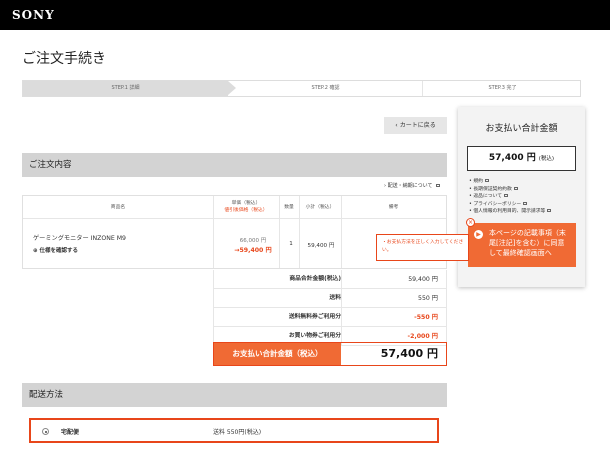 This screenshot has height=476, width=610. I want to click on summary-value: 550 円, so click(428, 298).